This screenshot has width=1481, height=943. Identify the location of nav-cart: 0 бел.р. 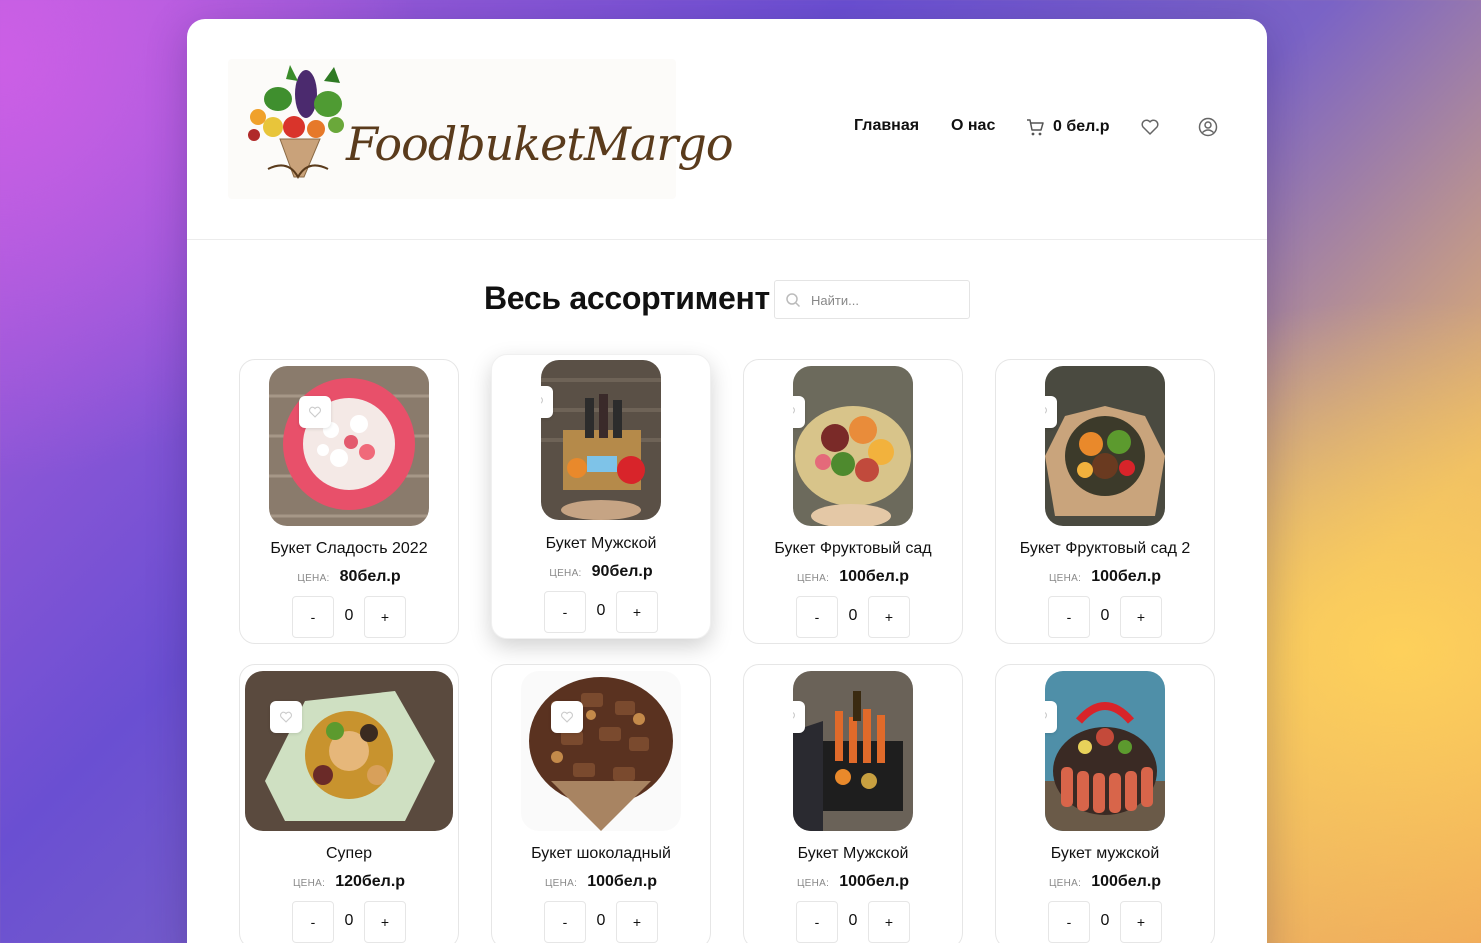
(1067, 127).